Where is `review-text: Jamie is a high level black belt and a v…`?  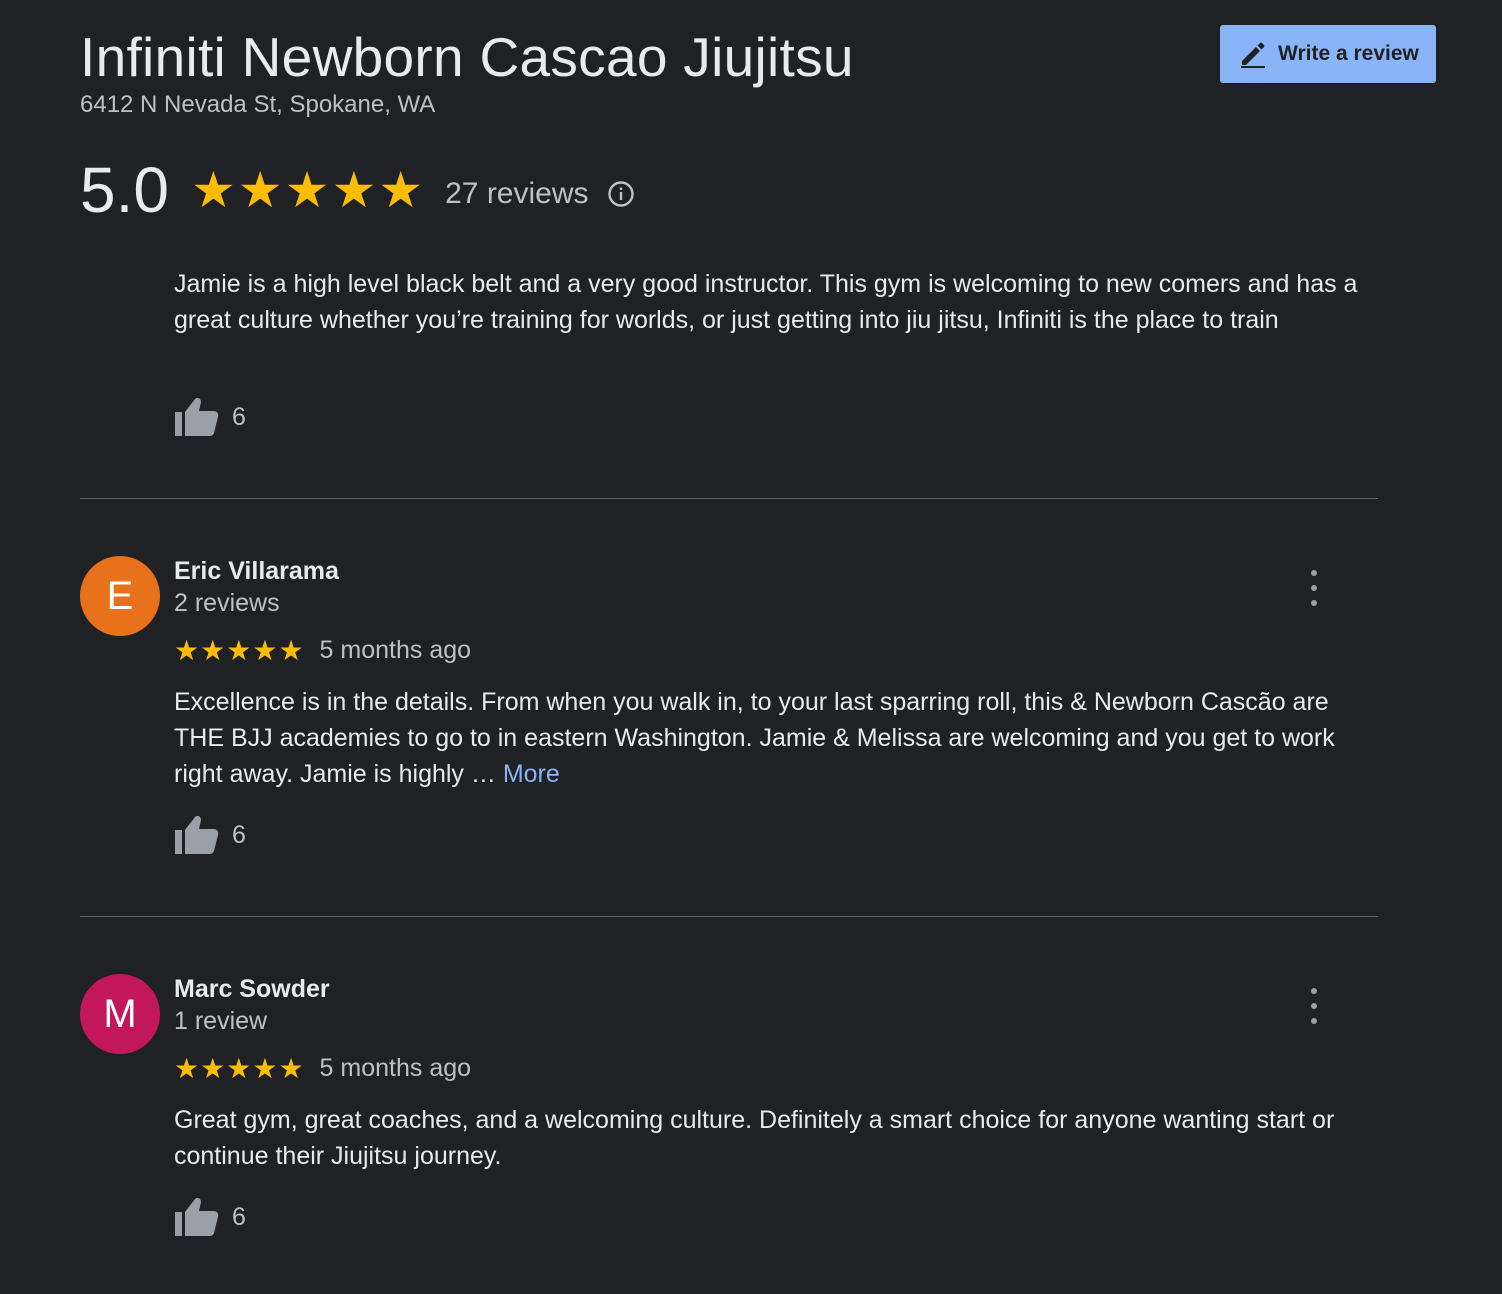 review-text: Jamie is a high level black belt and a v… is located at coordinates (766, 302).